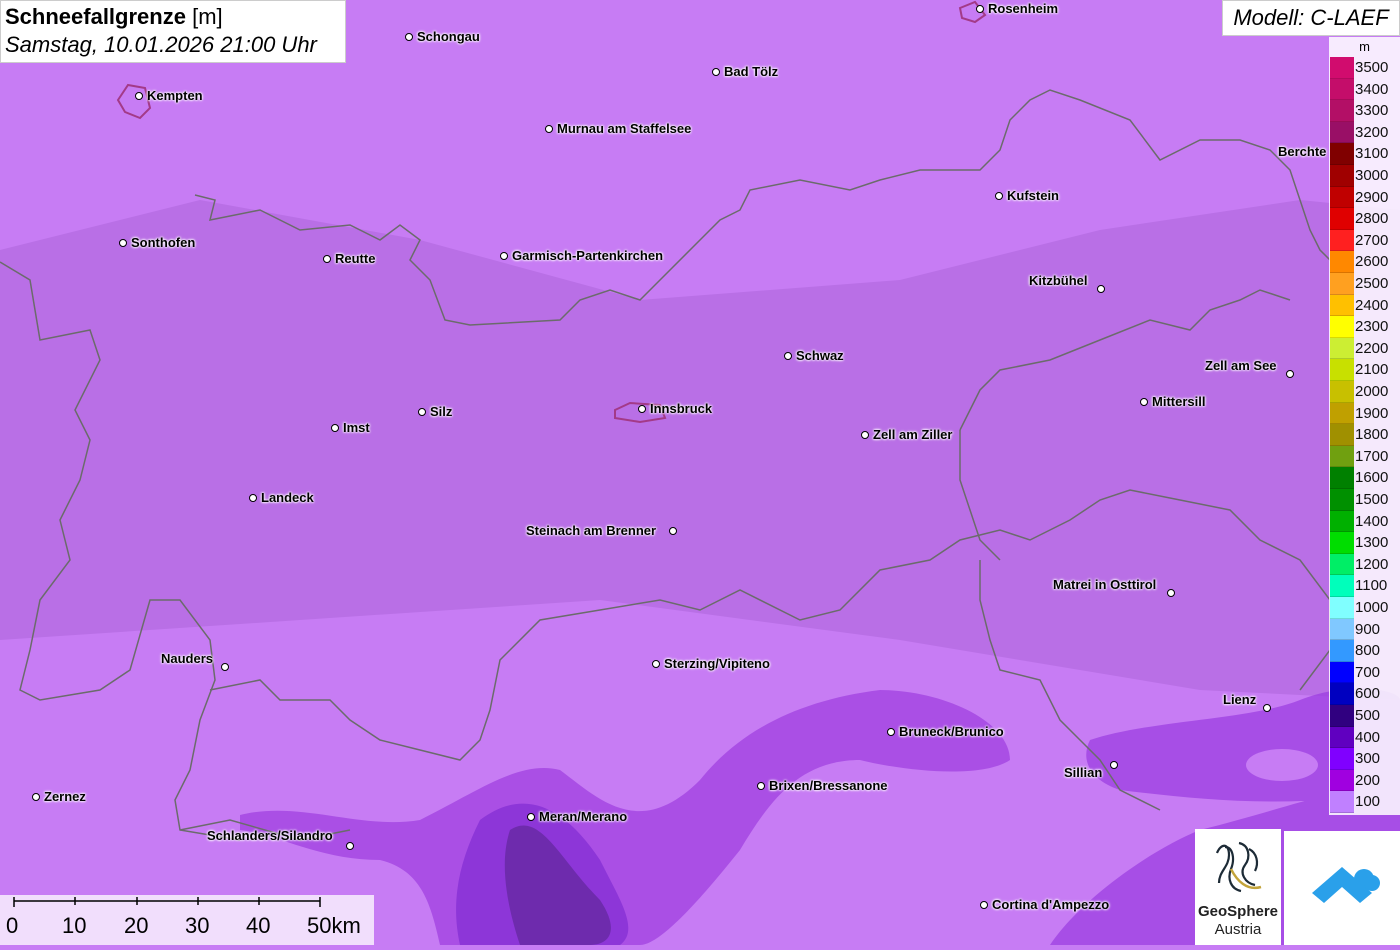 The width and height of the screenshot is (1400, 950). What do you see at coordinates (448, 36) in the screenshot?
I see `city-label: Schongau` at bounding box center [448, 36].